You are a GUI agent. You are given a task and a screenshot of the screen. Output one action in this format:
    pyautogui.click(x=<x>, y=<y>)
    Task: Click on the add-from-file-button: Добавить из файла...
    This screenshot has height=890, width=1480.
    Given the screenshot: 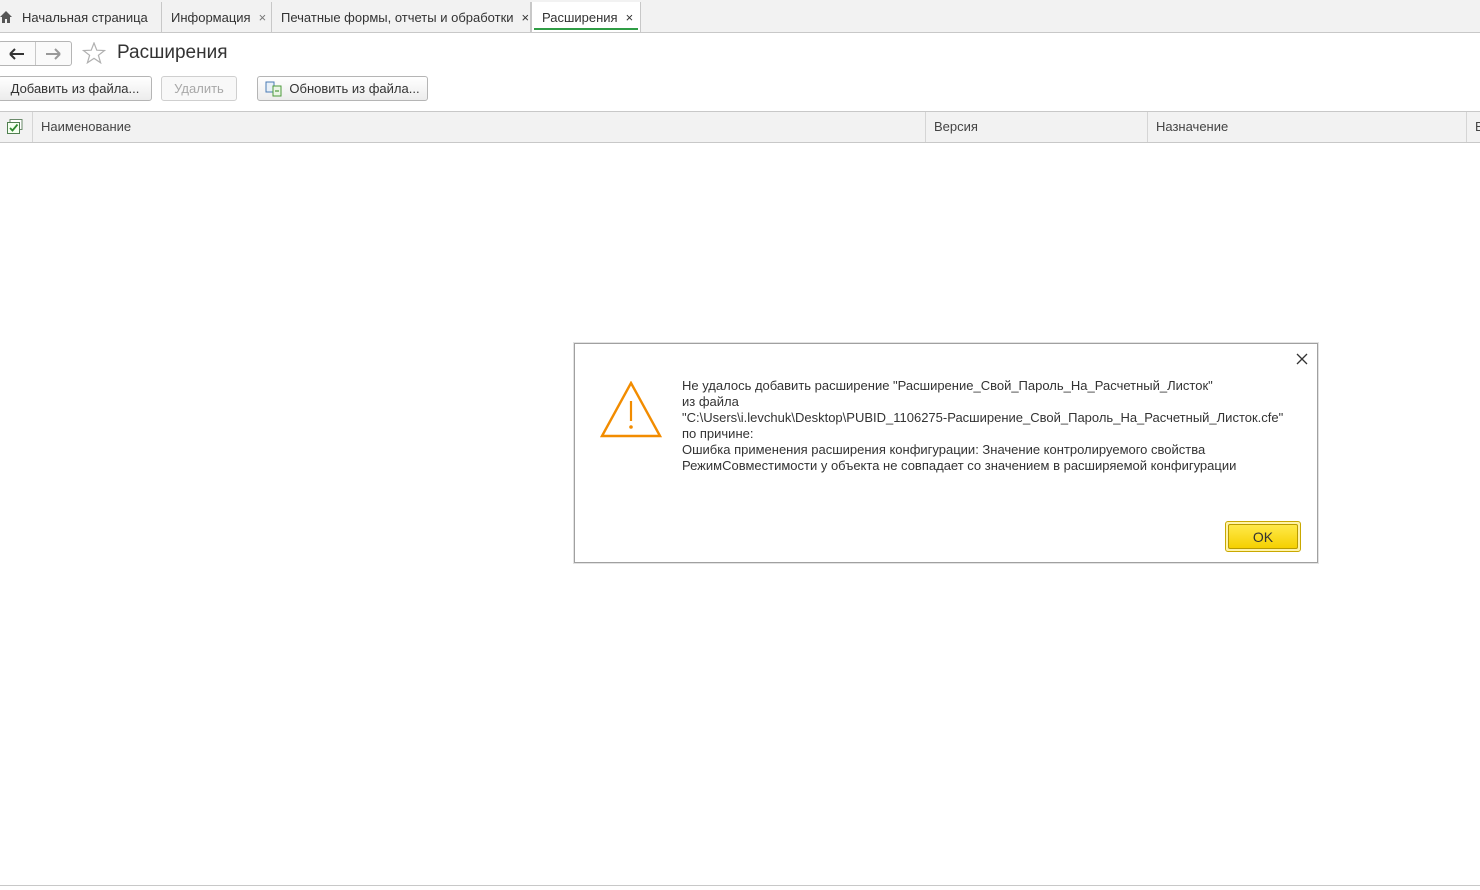 What is the action you would take?
    pyautogui.click(x=76, y=88)
    